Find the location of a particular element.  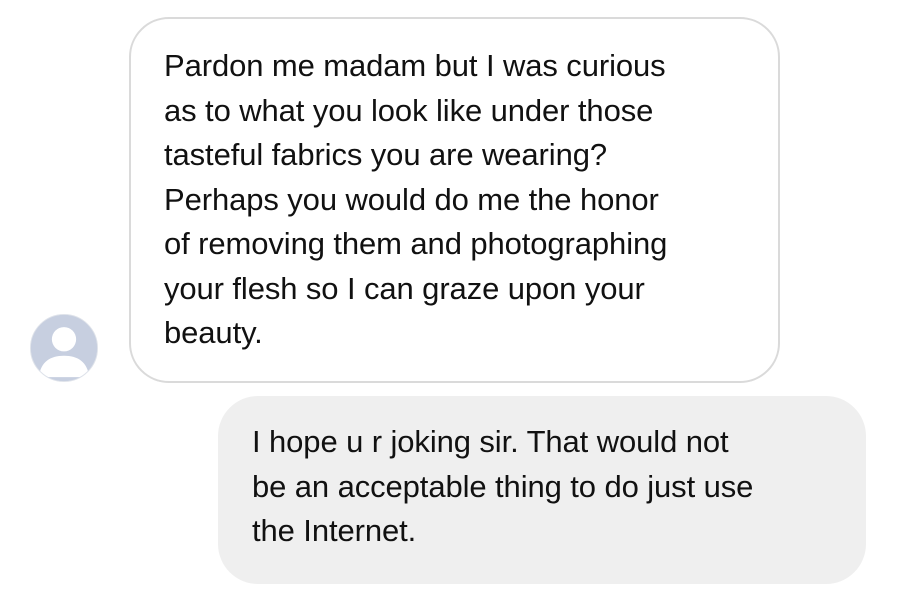

received-message-line: tasteful fabrics you are wearing? is located at coordinates (385, 154).